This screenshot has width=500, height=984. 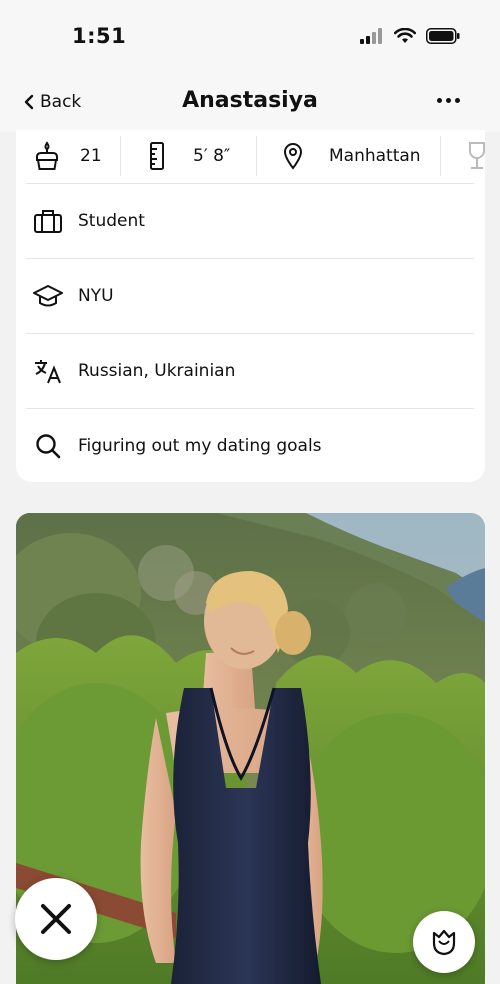 I want to click on languages-label: Russian, Ukrainian, so click(x=157, y=371).